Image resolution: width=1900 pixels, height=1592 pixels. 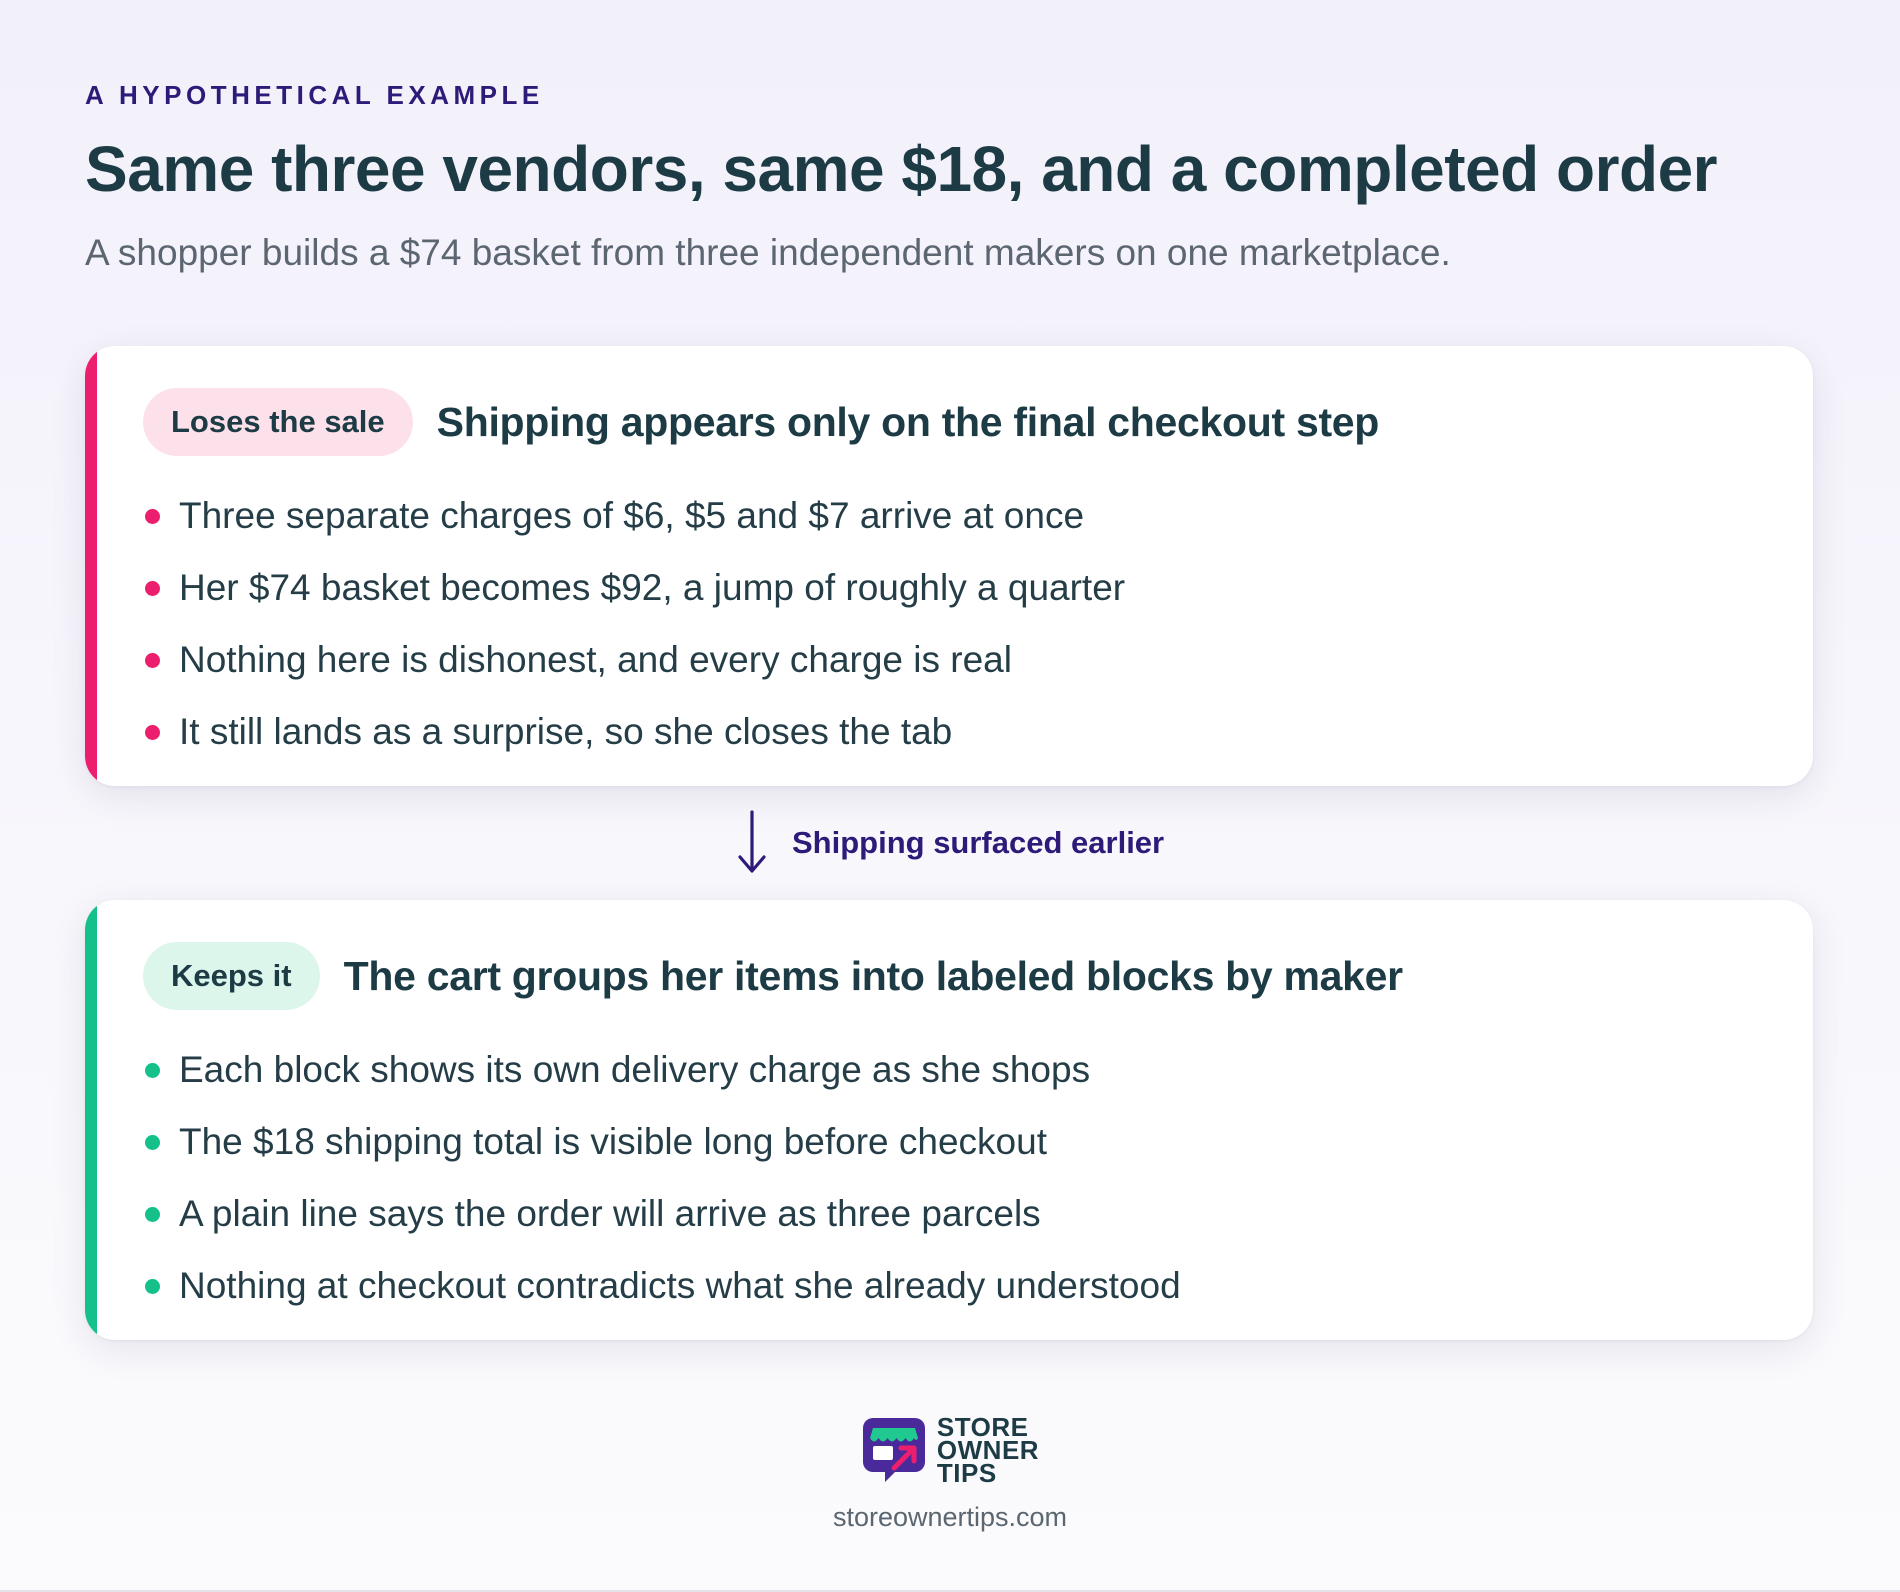 I want to click on brand-logo: STORE OWNER TIPS, so click(x=950, y=1450).